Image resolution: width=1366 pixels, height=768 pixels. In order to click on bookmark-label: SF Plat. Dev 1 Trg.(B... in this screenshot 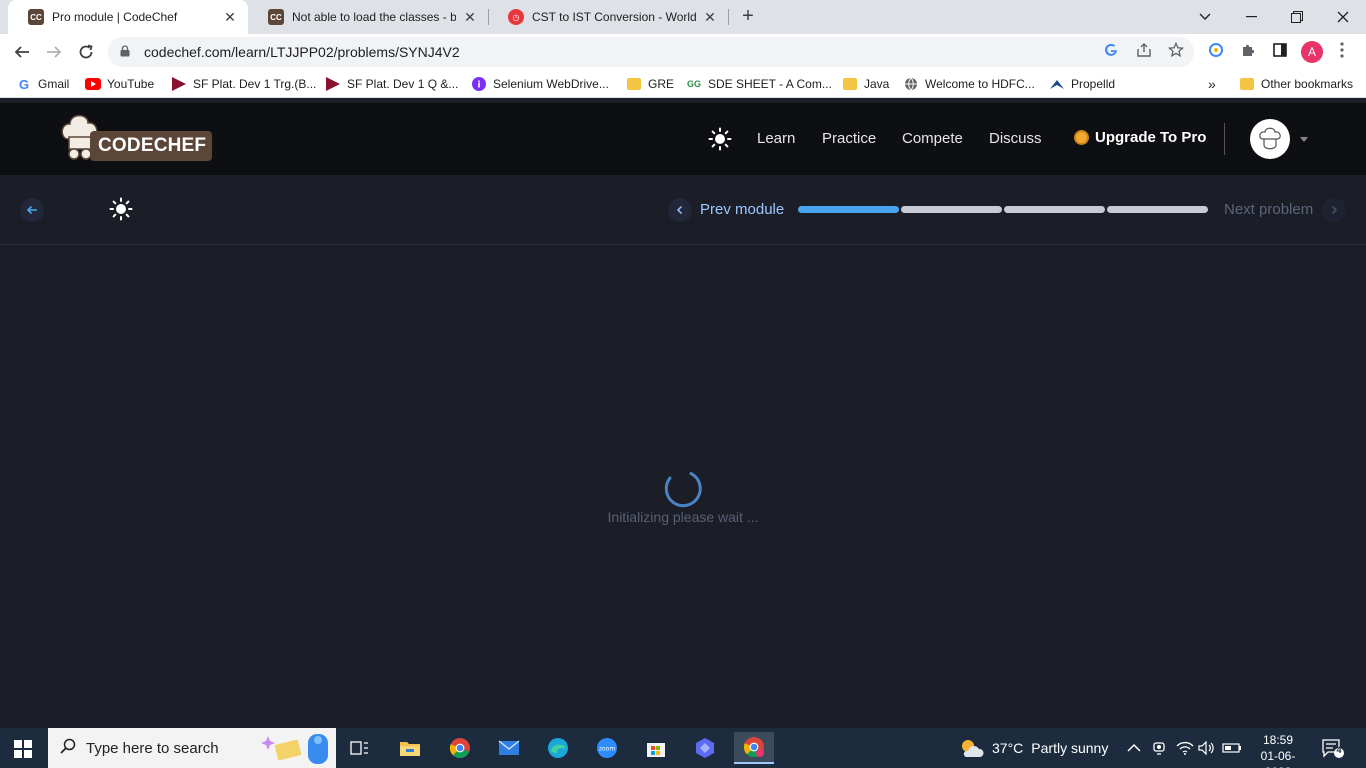, I will do `click(255, 84)`.